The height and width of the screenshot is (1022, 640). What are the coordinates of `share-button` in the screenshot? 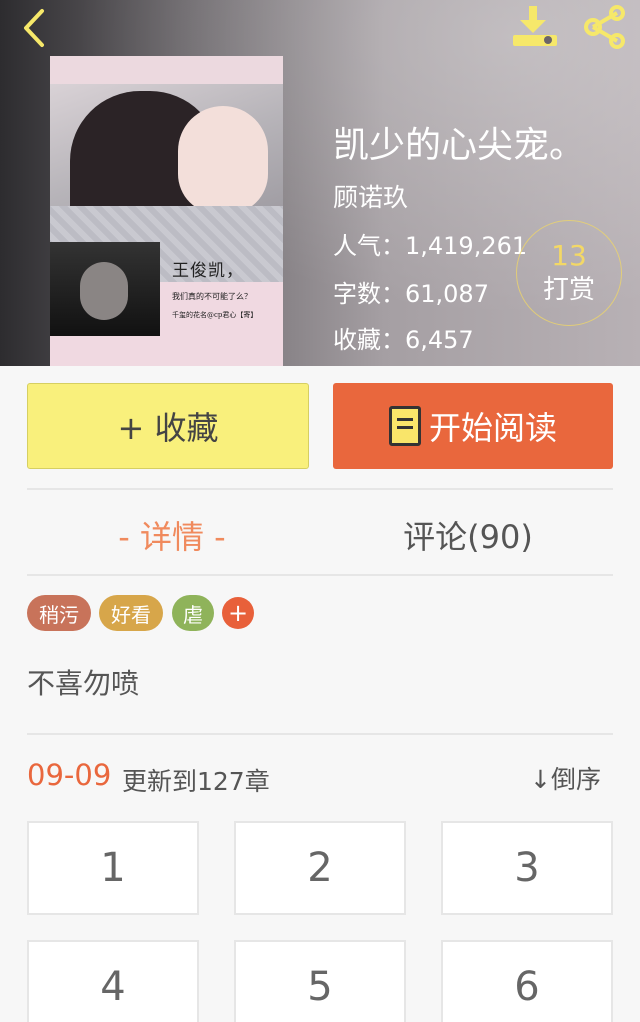 It's located at (605, 27).